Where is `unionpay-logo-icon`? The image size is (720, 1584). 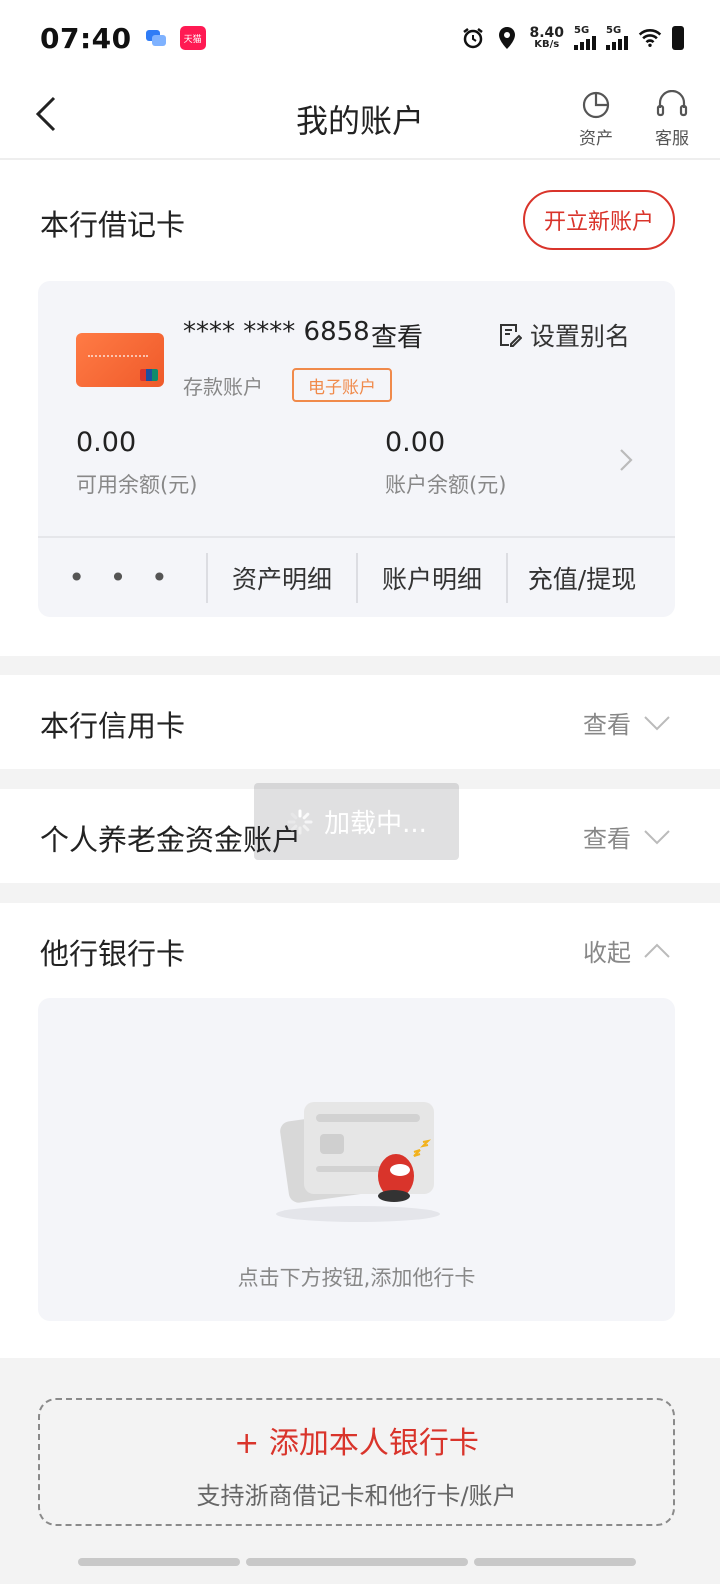 unionpay-logo-icon is located at coordinates (149, 375).